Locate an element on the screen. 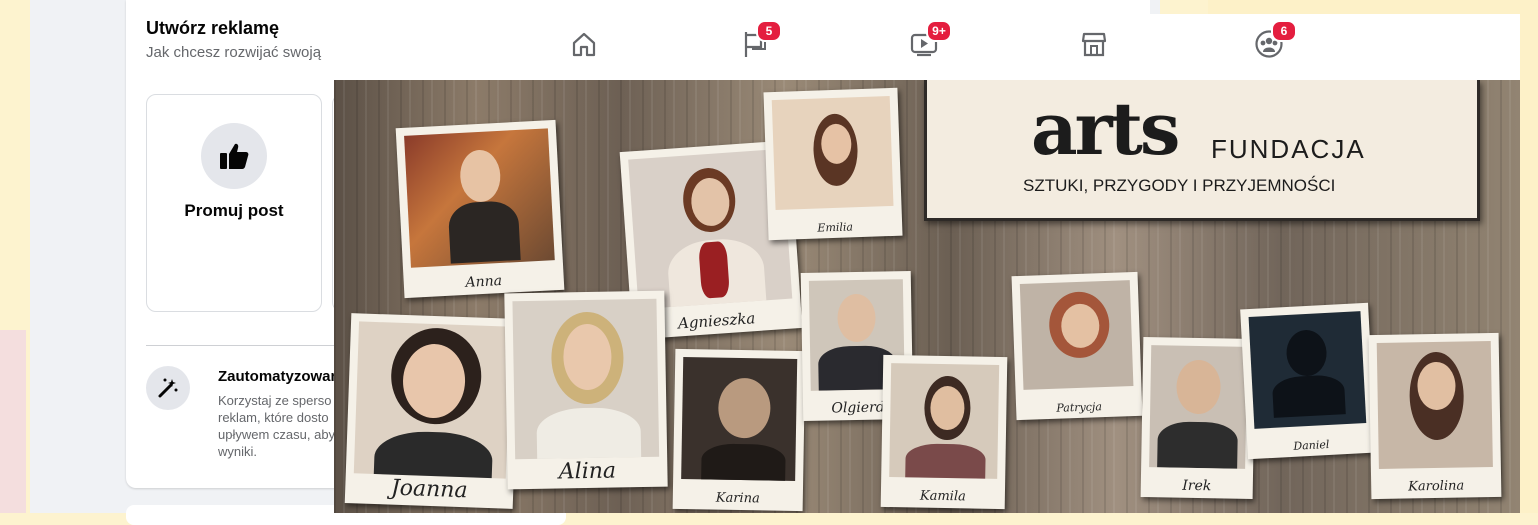 This screenshot has height=525, width=1538. desc-line: wyniki. is located at coordinates (238, 451).